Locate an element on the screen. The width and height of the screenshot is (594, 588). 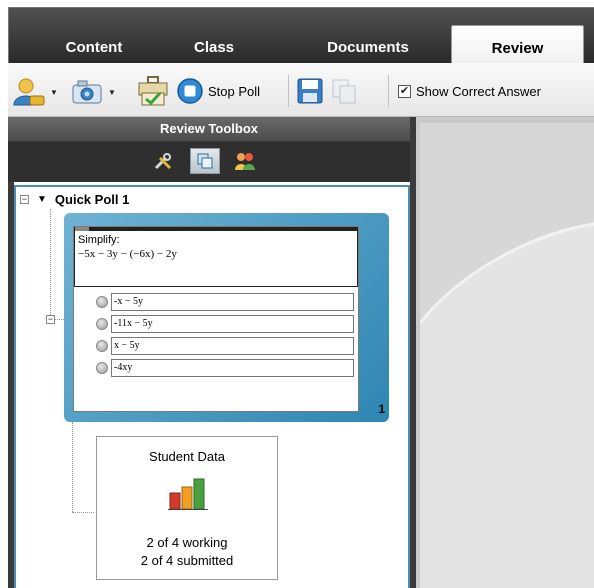
triangle-down-icon: ▼ is located at coordinates (42, 199).